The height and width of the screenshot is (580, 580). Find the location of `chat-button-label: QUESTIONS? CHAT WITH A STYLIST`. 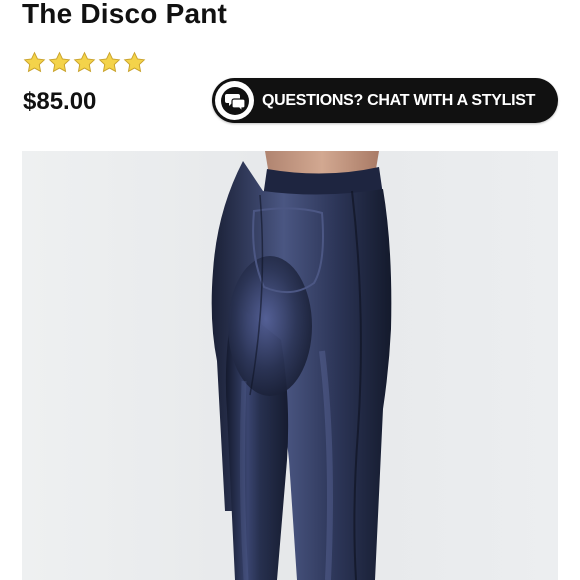

chat-button-label: QUESTIONS? CHAT WITH A STYLIST is located at coordinates (399, 100).